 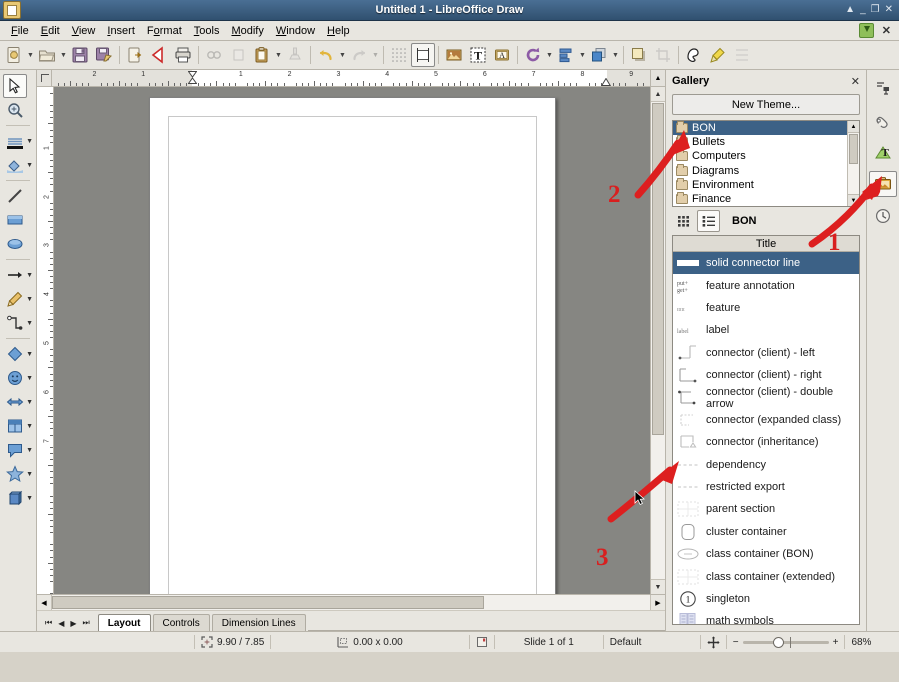 I want to click on line-tool, so click(x=18, y=196).